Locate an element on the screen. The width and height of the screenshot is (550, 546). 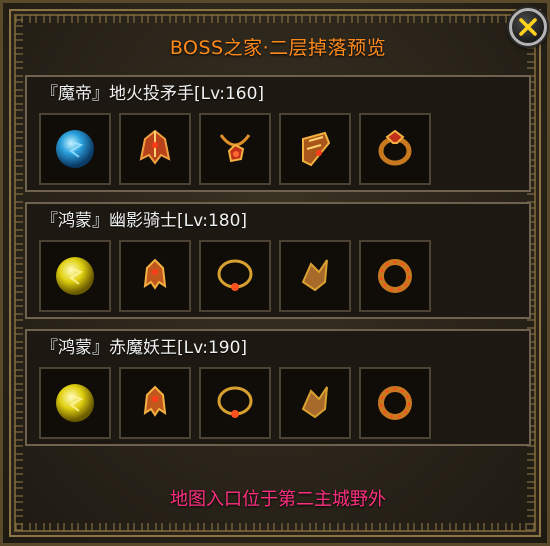
panel-title: BOSS之家·二层掉落预览 is located at coordinates (278, 48).